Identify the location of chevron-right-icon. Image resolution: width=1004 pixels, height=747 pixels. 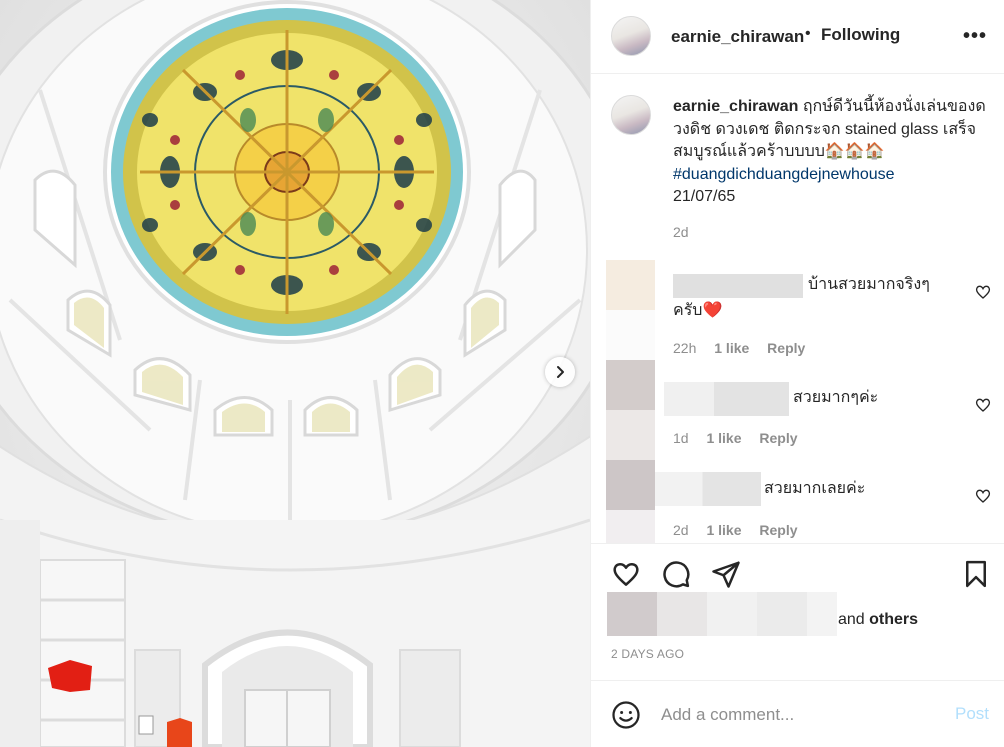
(560, 372).